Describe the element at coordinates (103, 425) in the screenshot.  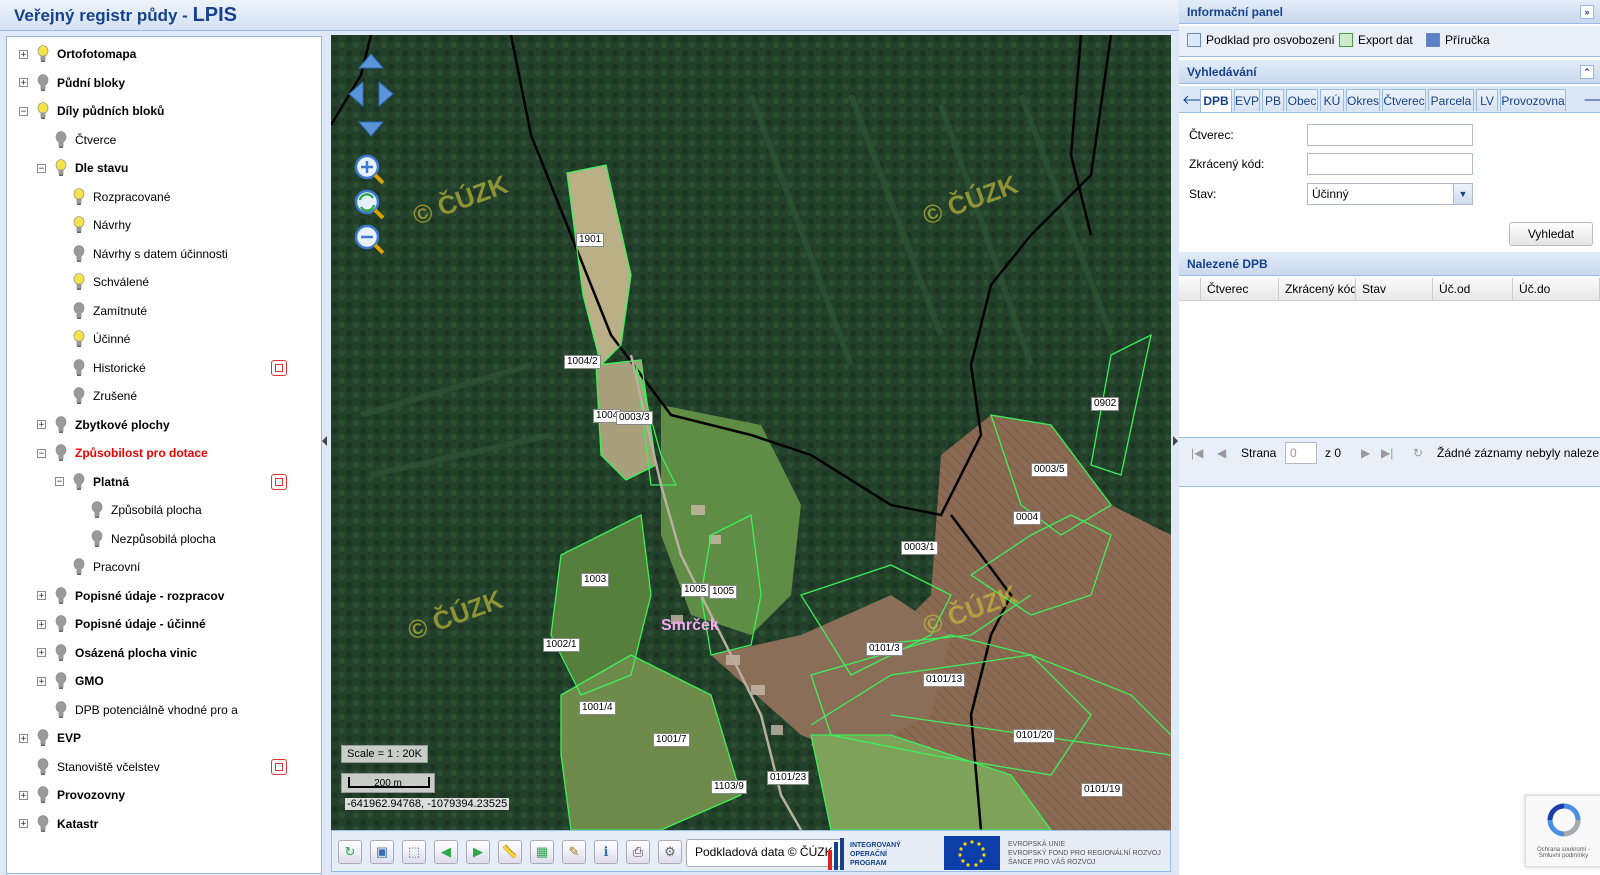
I see `tree-node: + Zbytkové plochy` at that location.